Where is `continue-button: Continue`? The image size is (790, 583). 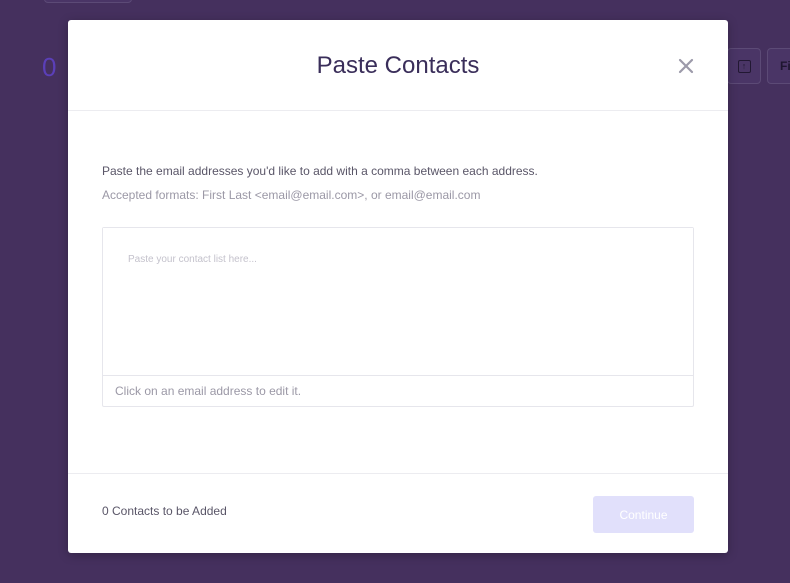 continue-button: Continue is located at coordinates (643, 514).